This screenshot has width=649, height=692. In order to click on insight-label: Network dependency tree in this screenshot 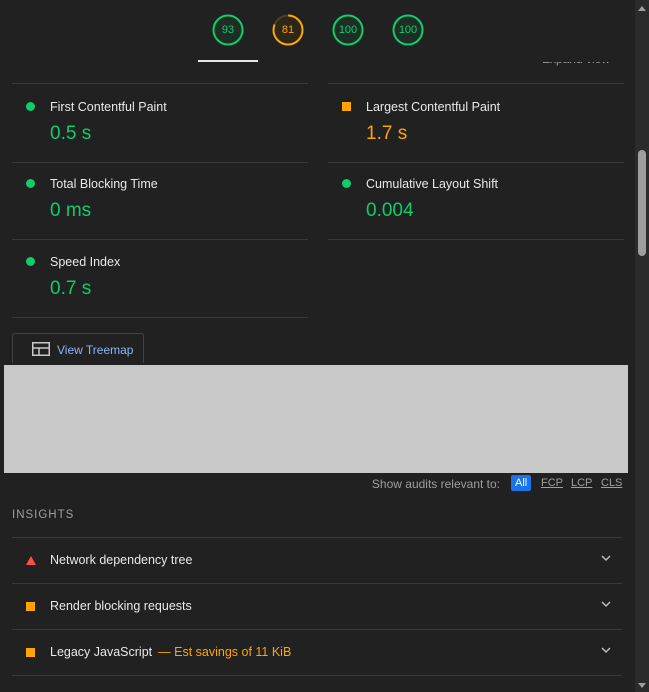, I will do `click(121, 560)`.